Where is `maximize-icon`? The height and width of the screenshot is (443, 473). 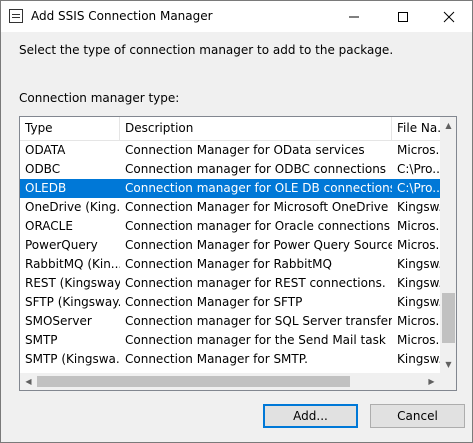 maximize-icon is located at coordinates (403, 16).